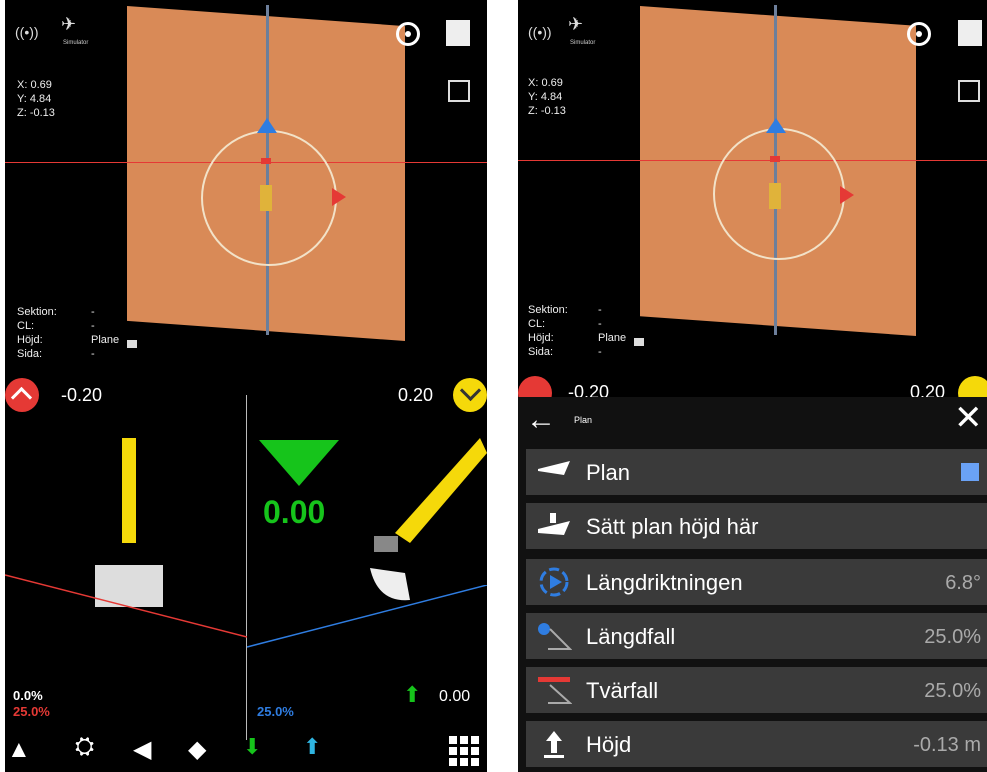  What do you see at coordinates (84, 747) in the screenshot?
I see `machine-settings-icon: ⛭` at bounding box center [84, 747].